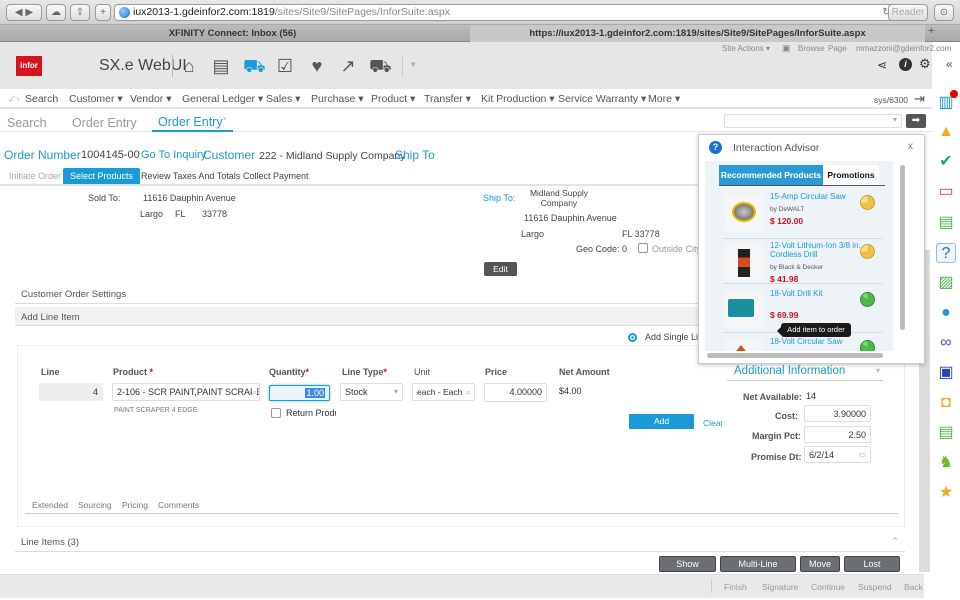 The width and height of the screenshot is (960, 600). What do you see at coordinates (946, 433) in the screenshot?
I see `briefcase-green-icon: ▤` at bounding box center [946, 433].